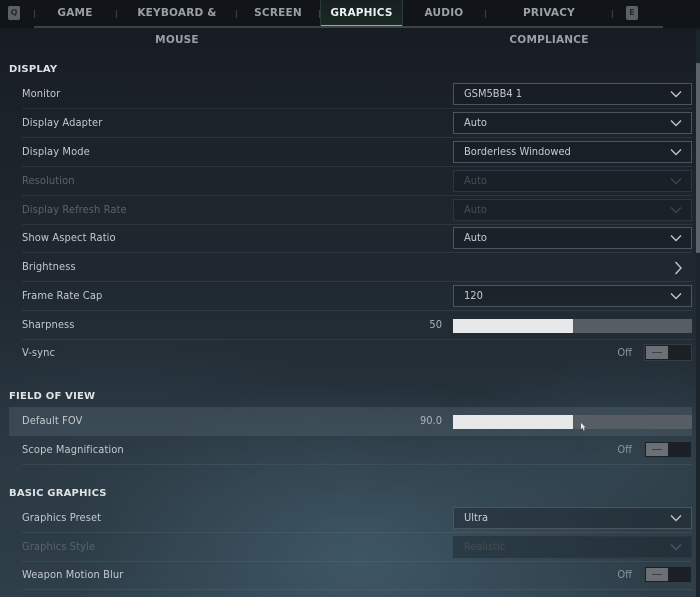 This screenshot has width=700, height=597. I want to click on section-title-display: DISPLAY, so click(33, 69).